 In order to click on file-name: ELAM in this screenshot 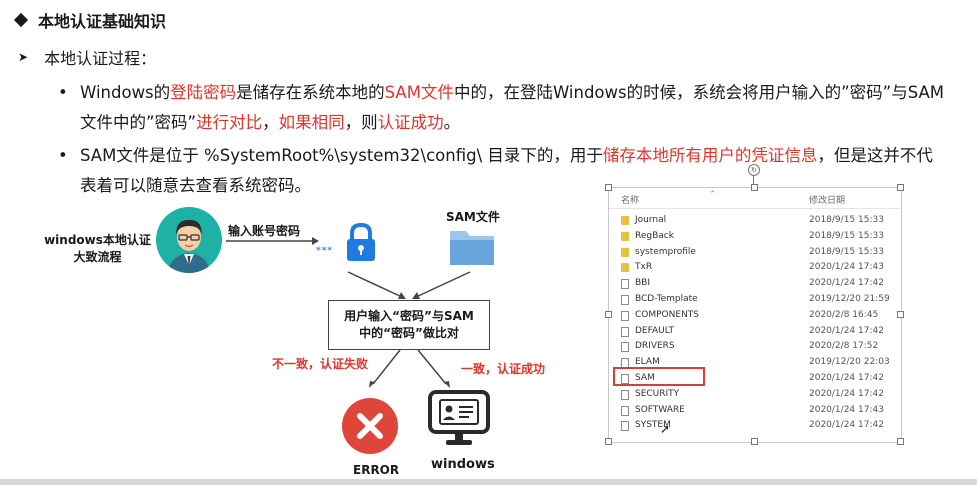, I will do `click(647, 362)`.